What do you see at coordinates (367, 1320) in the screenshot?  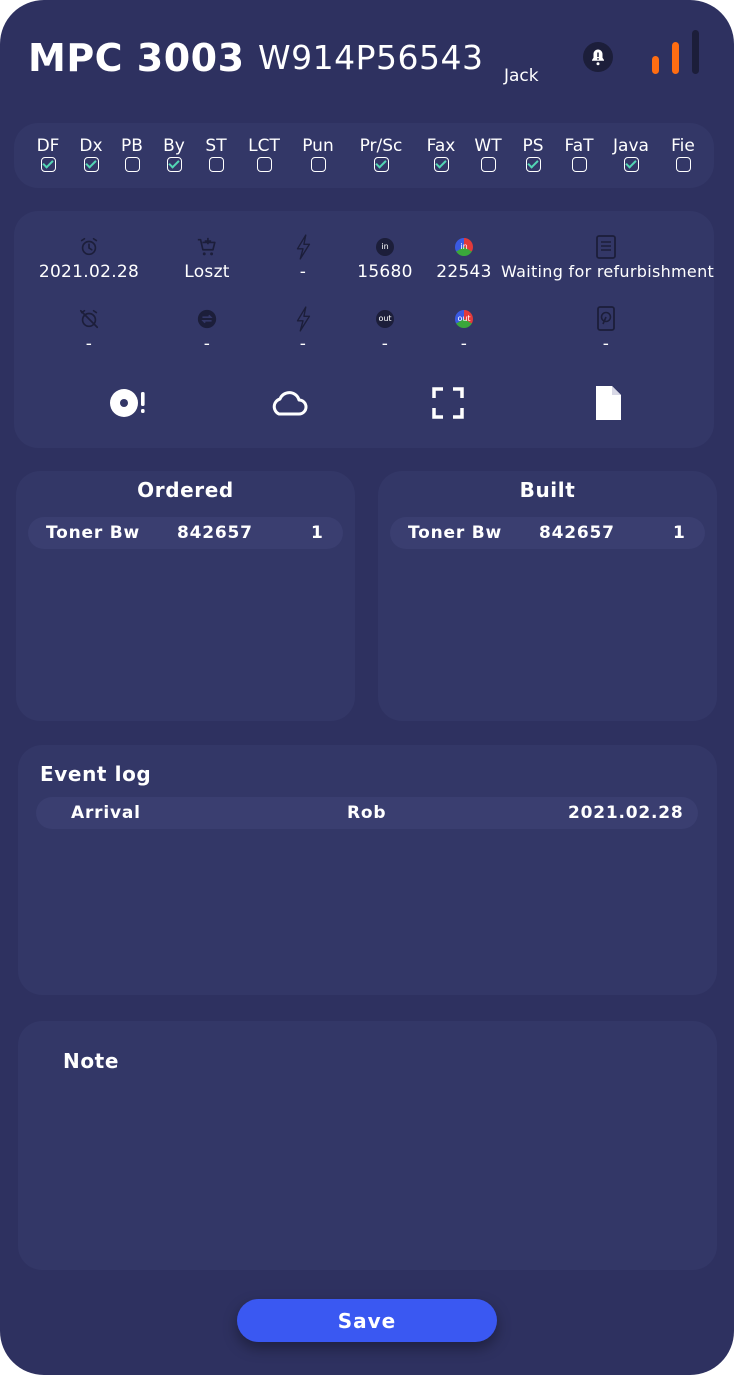 I see `save-button: Save` at bounding box center [367, 1320].